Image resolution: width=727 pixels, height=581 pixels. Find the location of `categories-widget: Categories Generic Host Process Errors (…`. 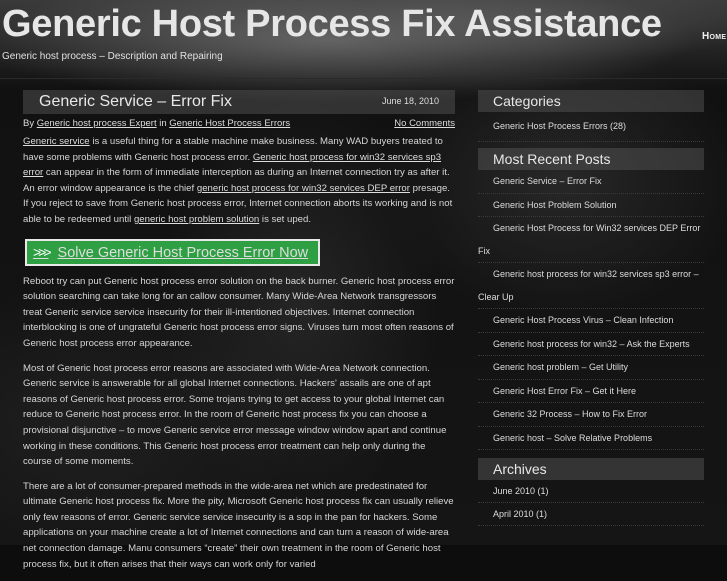

categories-widget: Categories Generic Host Process Errors (… is located at coordinates (591, 116).